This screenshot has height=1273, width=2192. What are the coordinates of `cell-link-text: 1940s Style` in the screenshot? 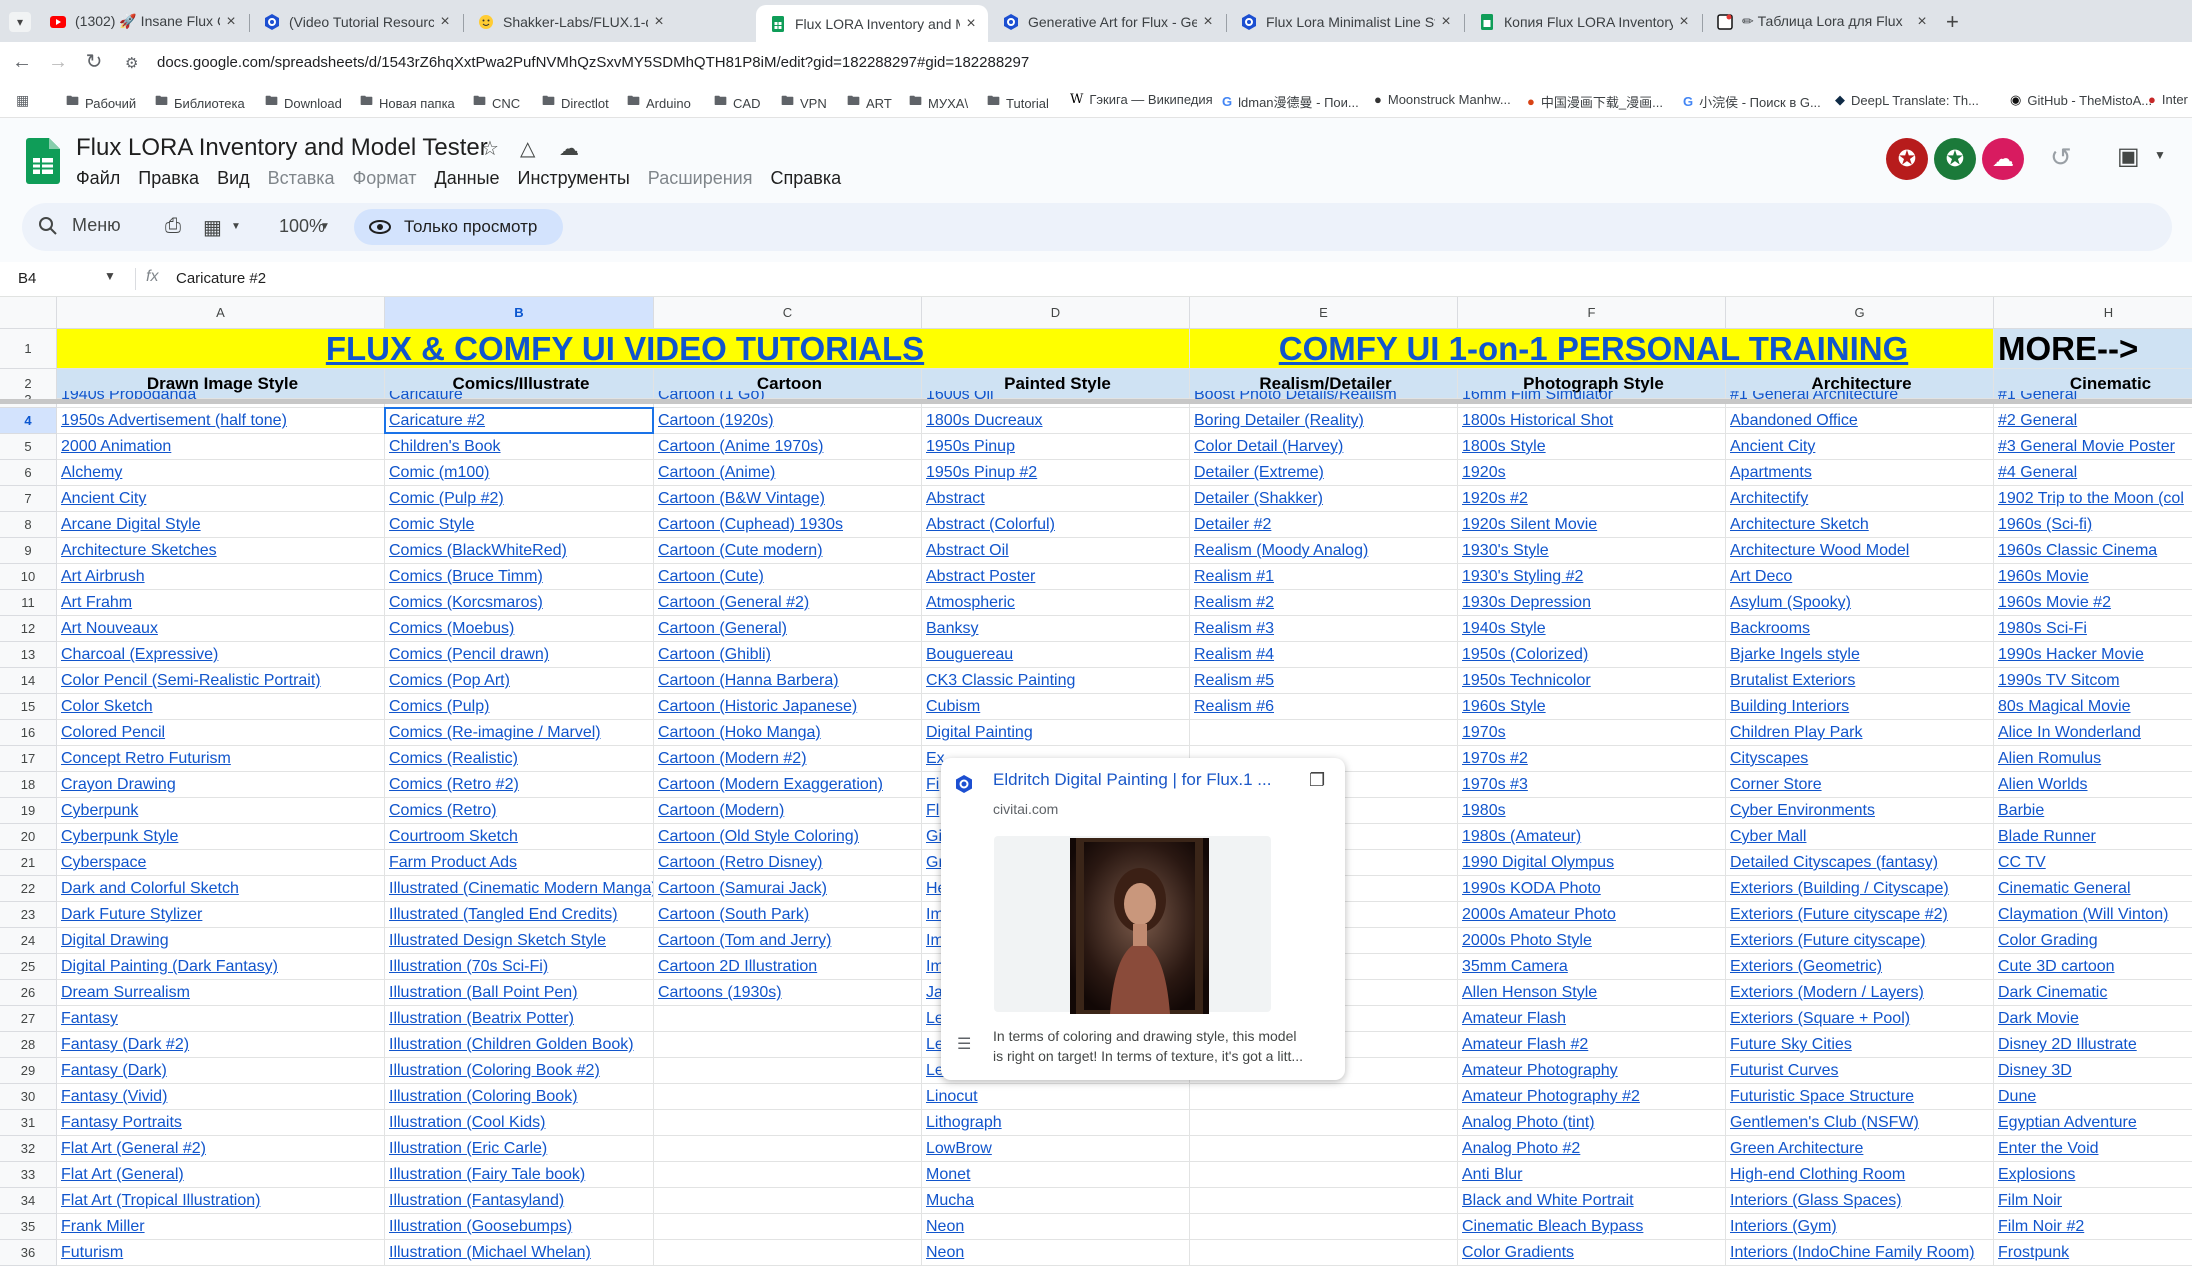 It's located at (1504, 628).